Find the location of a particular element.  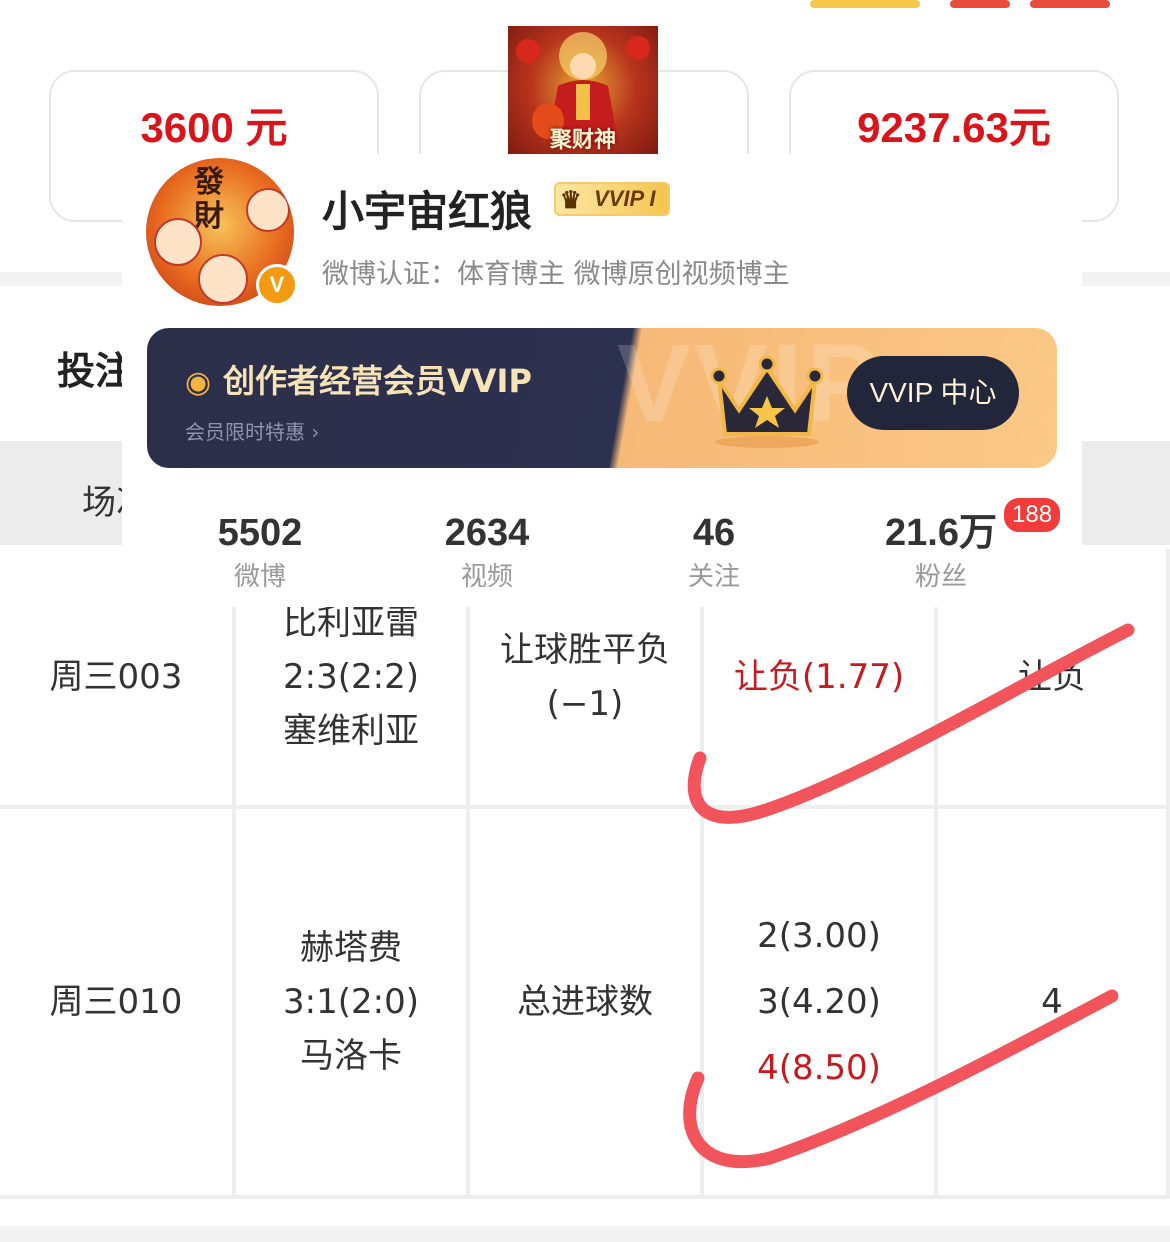

verified-badge-icon: V is located at coordinates (277, 285).